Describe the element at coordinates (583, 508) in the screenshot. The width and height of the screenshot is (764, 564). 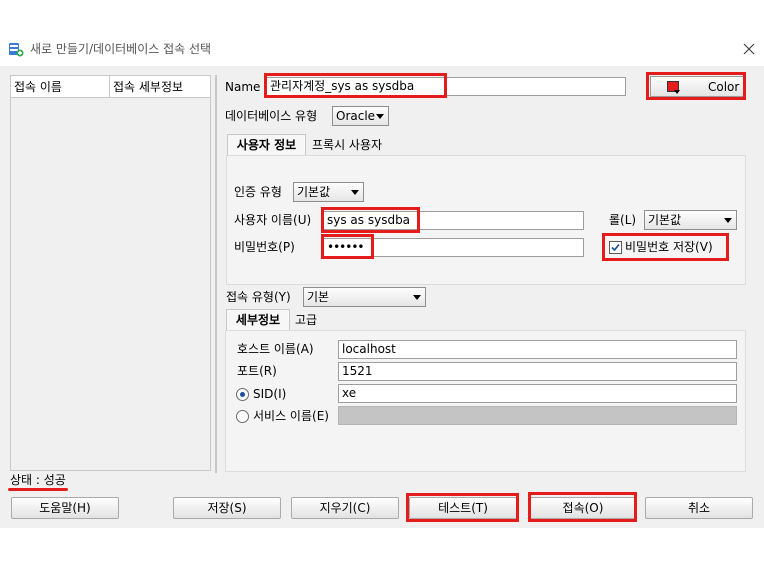
I see `connect-button: 접속(O)` at that location.